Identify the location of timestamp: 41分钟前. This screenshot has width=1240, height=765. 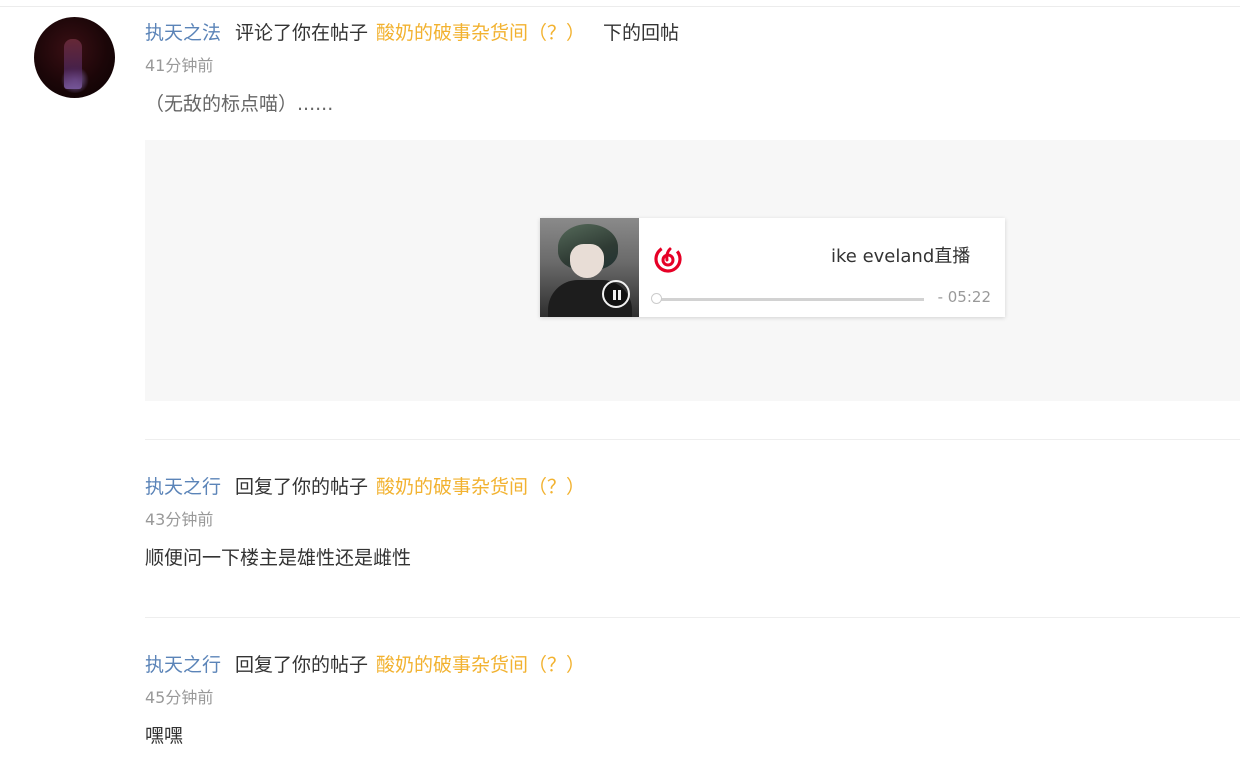
(179, 65).